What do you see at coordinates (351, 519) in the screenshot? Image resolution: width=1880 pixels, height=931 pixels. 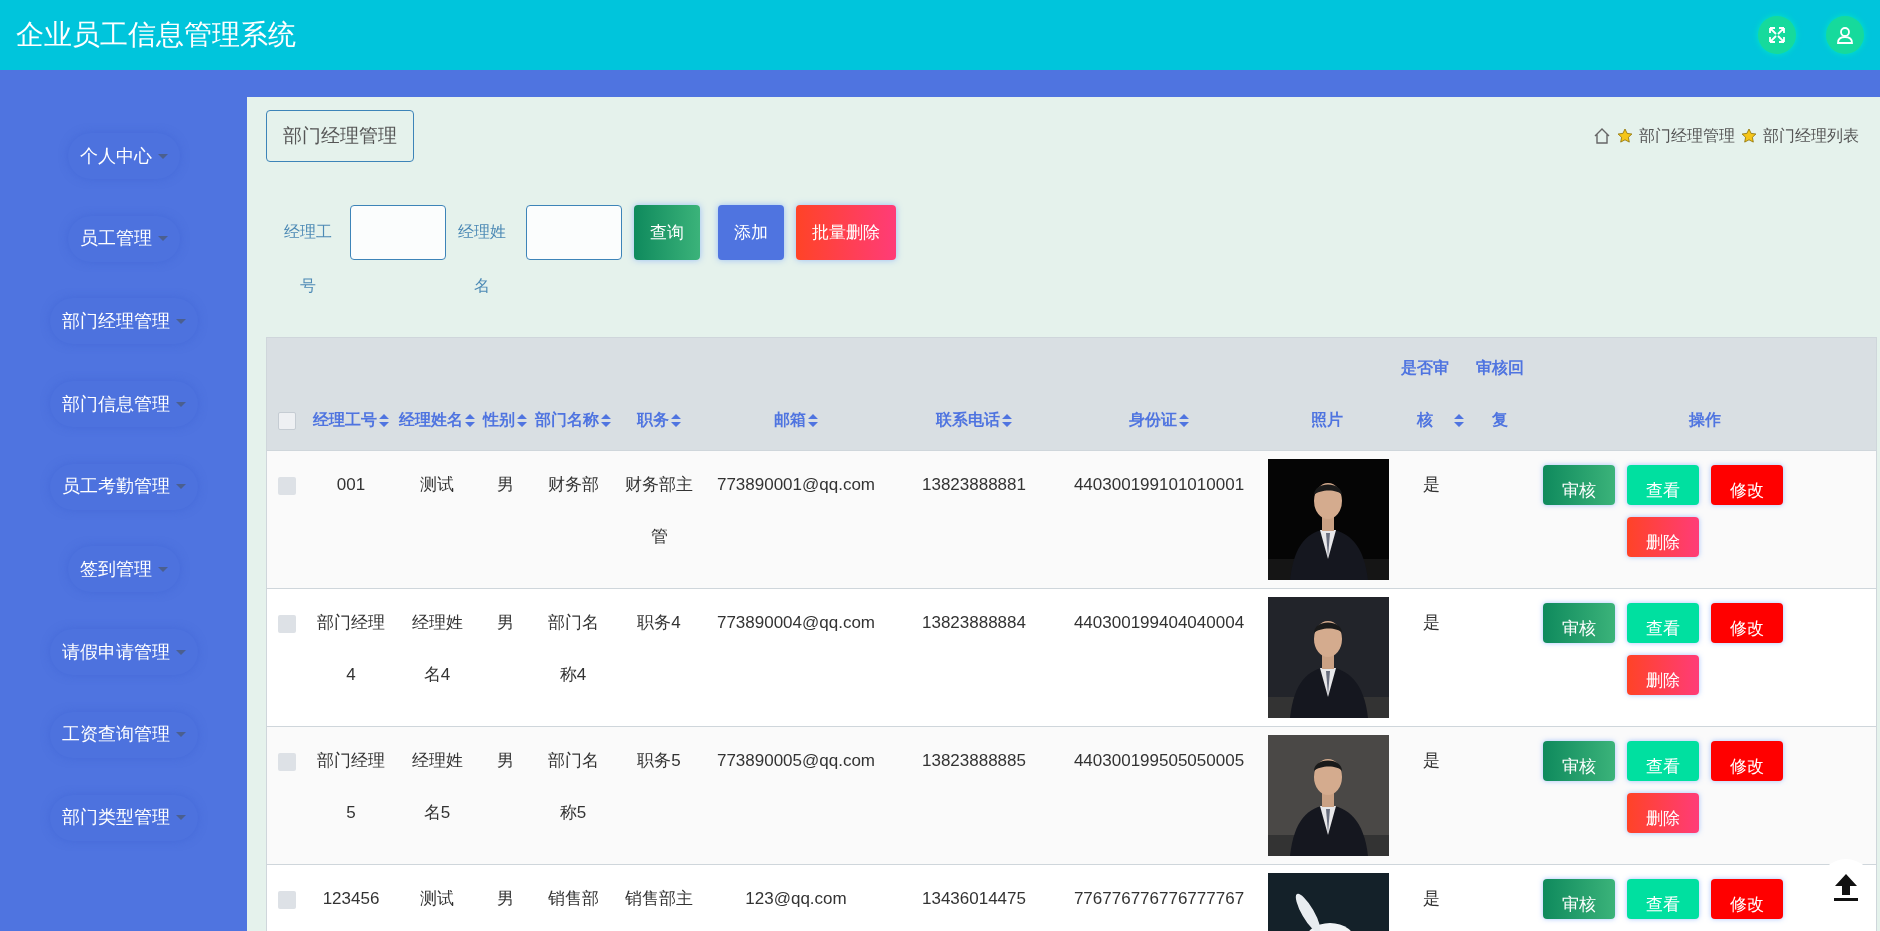 I see `table-cell: 001` at bounding box center [351, 519].